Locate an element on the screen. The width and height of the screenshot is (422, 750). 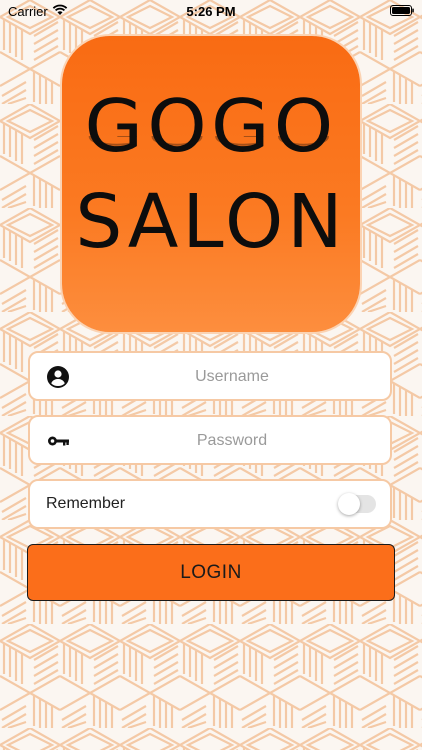
remember-toggle-knob is located at coordinates (349, 504).